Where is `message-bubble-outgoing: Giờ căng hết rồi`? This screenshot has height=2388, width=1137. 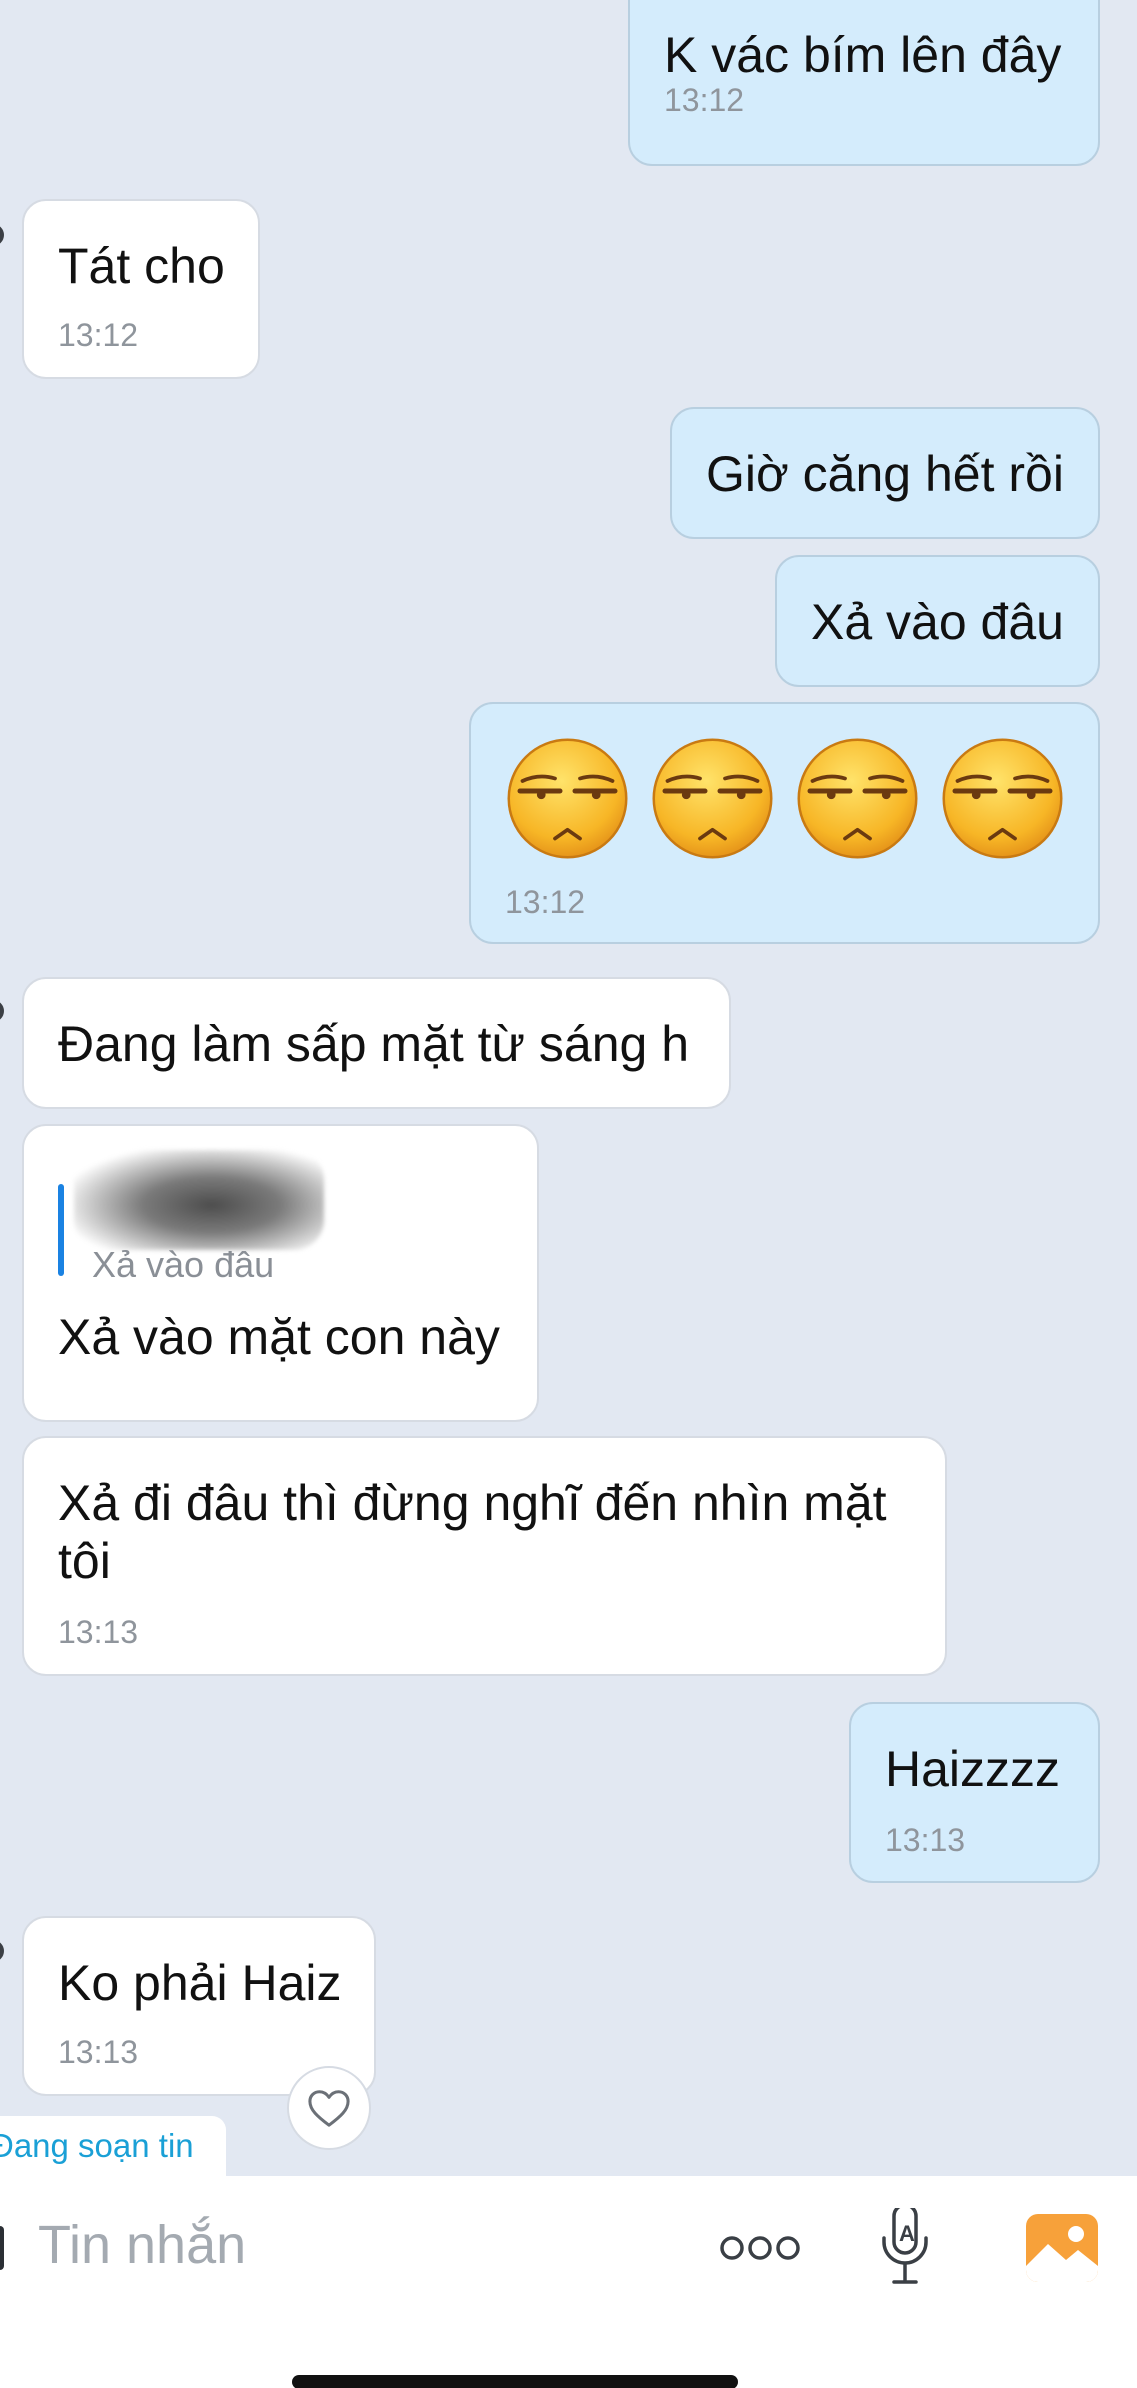
message-bubble-outgoing: Giờ căng hết rồi is located at coordinates (885, 473).